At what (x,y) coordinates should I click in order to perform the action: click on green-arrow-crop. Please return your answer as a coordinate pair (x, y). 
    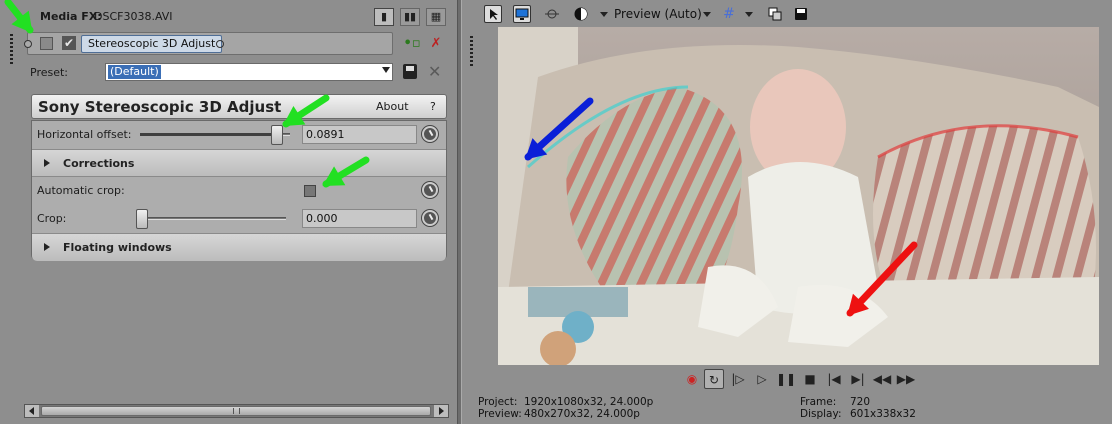
    Looking at the image, I should click on (346, 172).